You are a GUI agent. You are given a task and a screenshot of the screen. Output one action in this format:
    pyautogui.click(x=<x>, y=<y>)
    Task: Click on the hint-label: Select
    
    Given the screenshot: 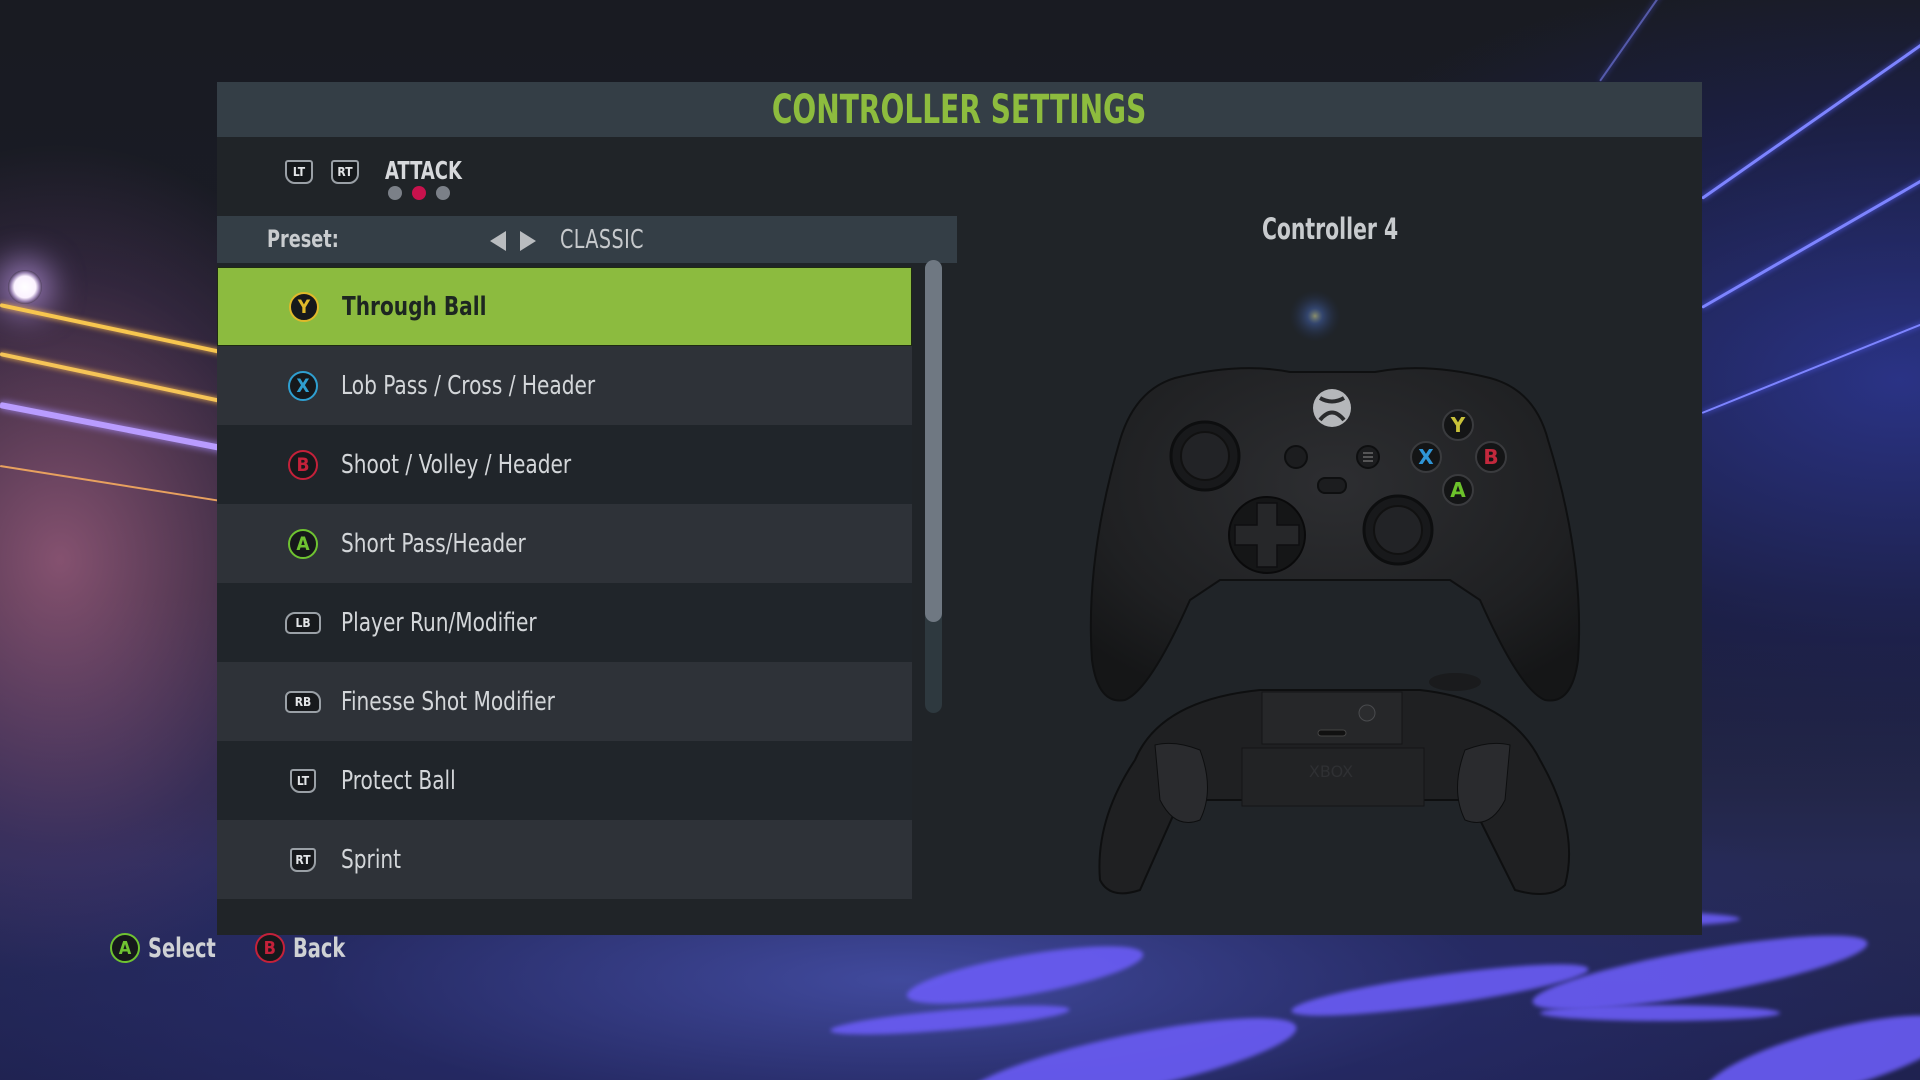 What is the action you would take?
    pyautogui.click(x=182, y=948)
    